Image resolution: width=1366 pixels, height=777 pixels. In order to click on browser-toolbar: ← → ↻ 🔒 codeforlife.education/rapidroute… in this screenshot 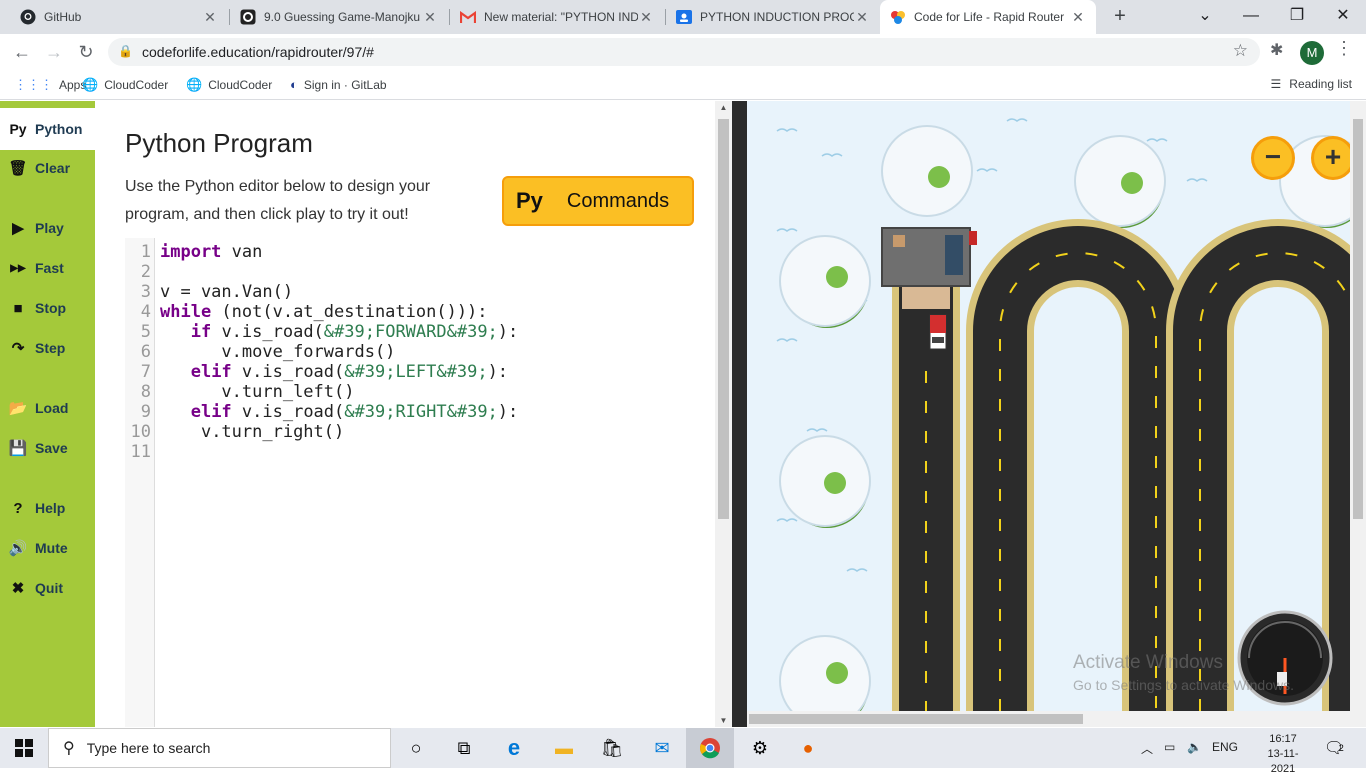, I will do `click(683, 52)`.